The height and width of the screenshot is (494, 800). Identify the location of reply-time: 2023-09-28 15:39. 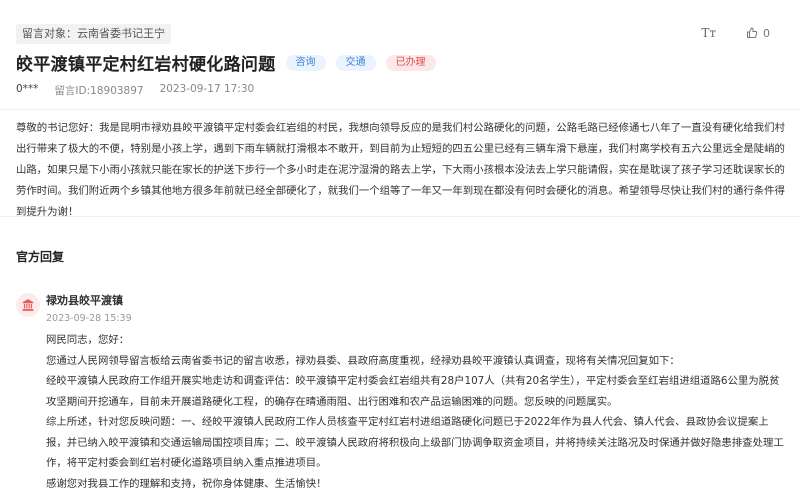
(89, 318).